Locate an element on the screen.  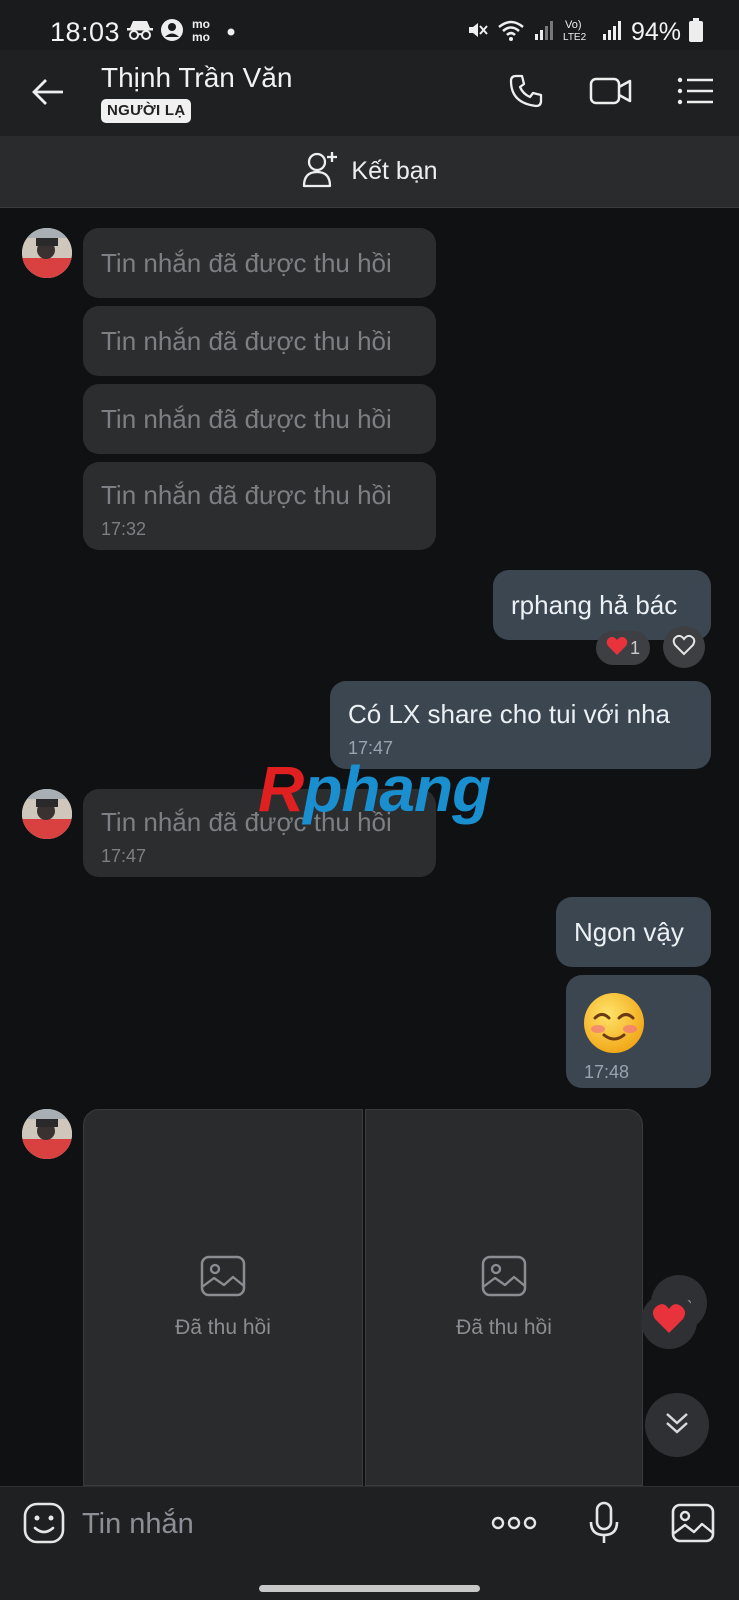
heart-icon is located at coordinates (669, 1321).